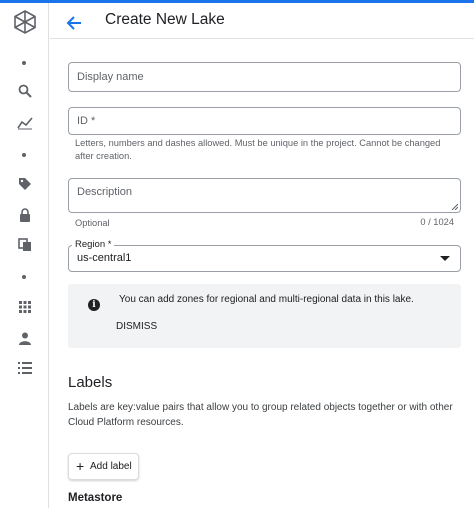 Image resolution: width=474 pixels, height=508 pixels. I want to click on page-title: Create New Lake, so click(165, 19).